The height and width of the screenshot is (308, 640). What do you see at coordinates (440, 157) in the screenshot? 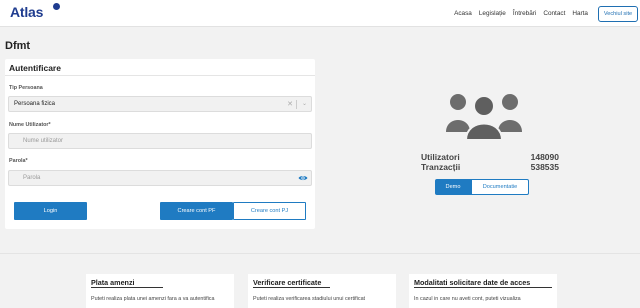
I see `users-label: Utilizatori` at bounding box center [440, 157].